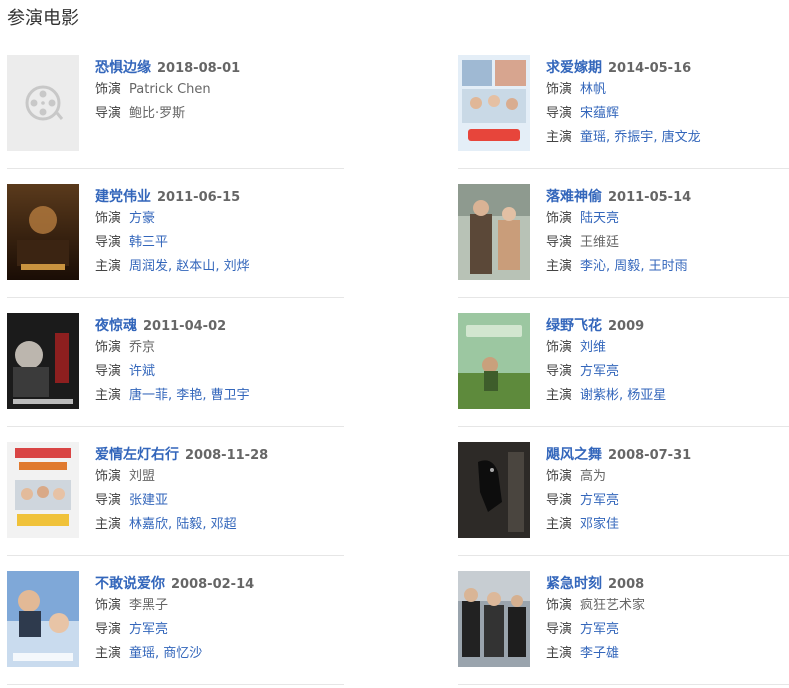 This screenshot has height=688, width=789. Describe the element at coordinates (667, 606) in the screenshot. I see `credit-row: 饰演 疯狂艺术家` at that location.